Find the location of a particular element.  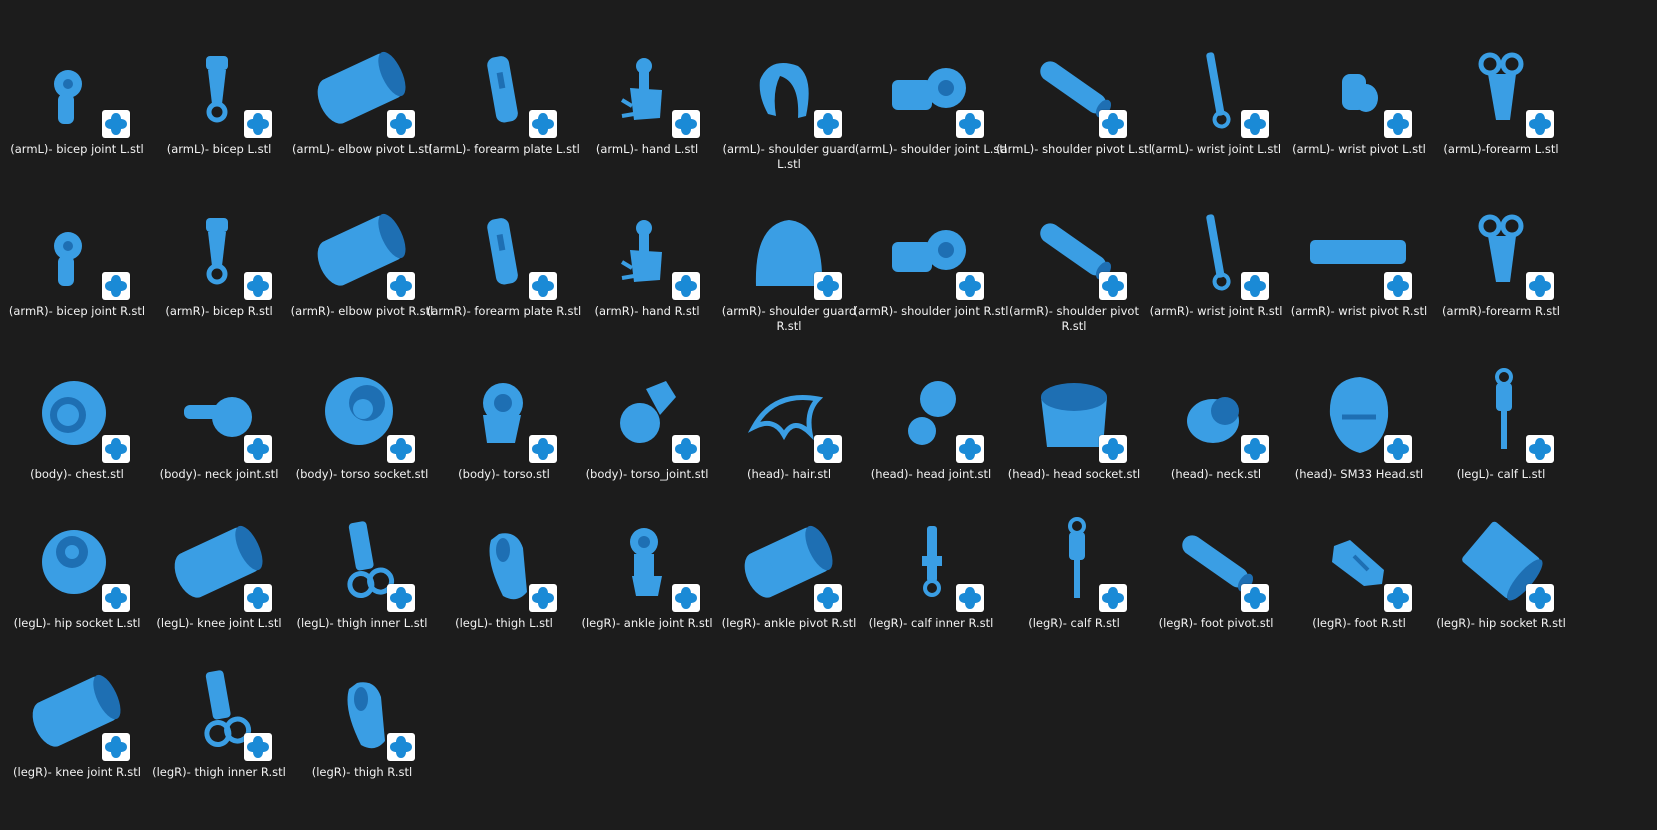

file-name-label: (legL)- thigh inner L.stl is located at coordinates (362, 623).